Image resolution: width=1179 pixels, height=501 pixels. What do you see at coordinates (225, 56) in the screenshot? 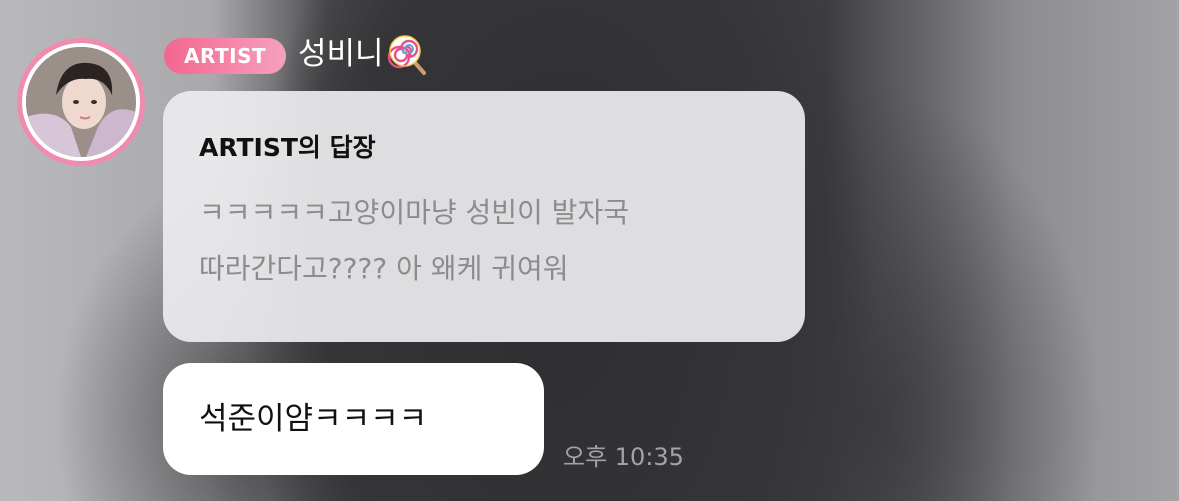
I see `artist-badge: ARTIST` at bounding box center [225, 56].